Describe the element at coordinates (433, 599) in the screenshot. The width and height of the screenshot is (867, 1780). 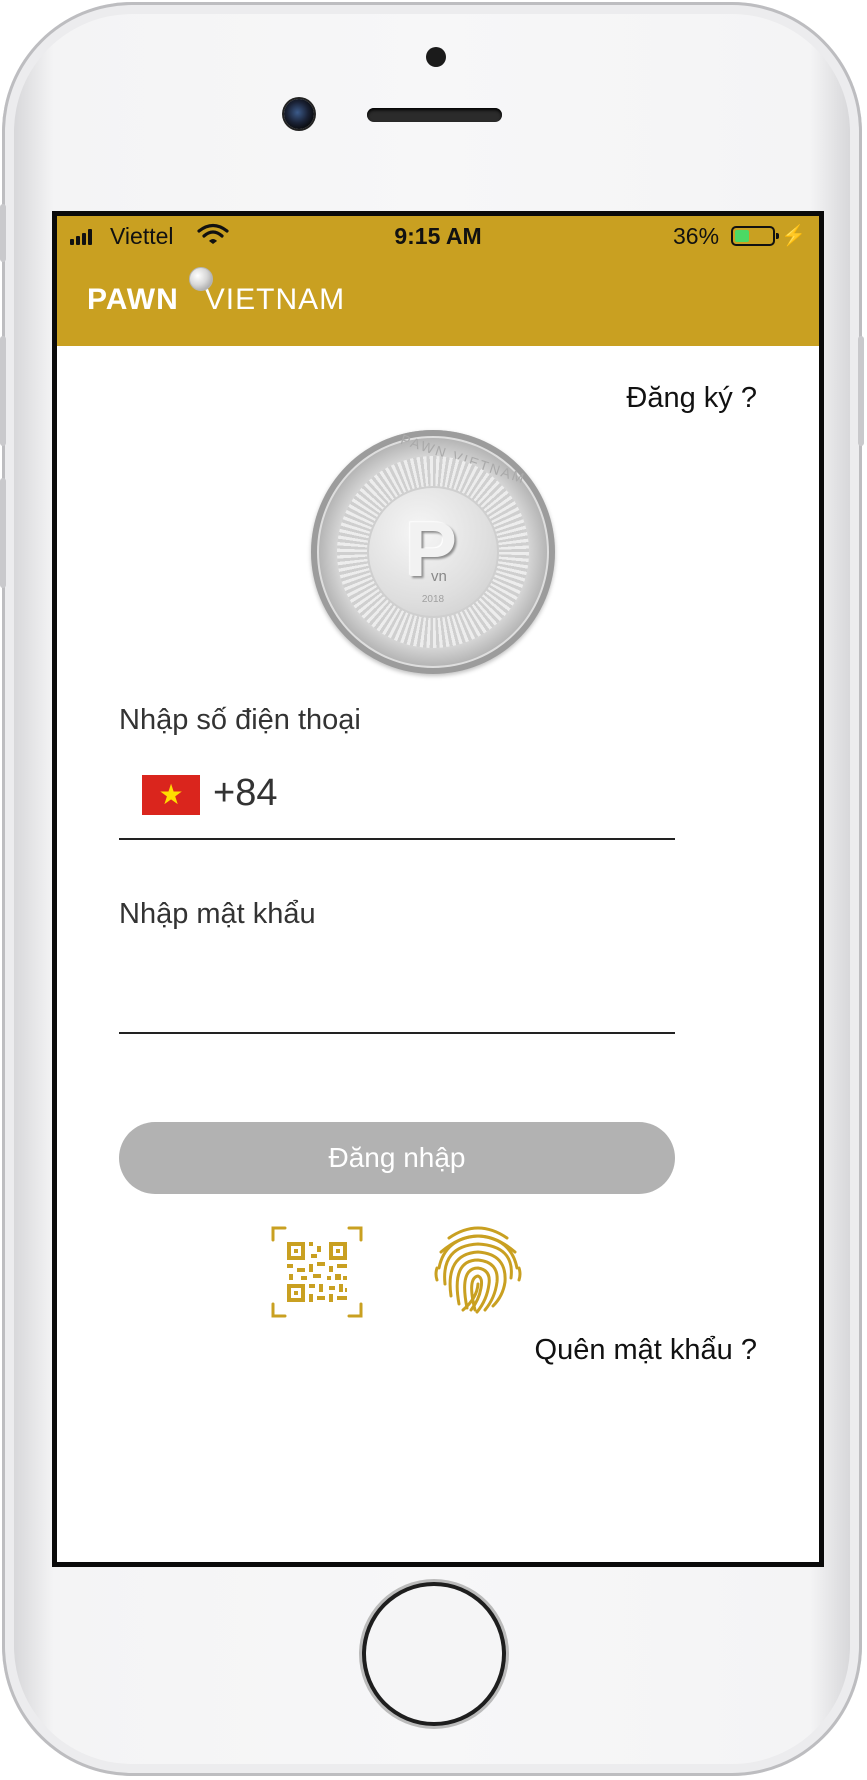
I see `coin-year: 2018` at that location.